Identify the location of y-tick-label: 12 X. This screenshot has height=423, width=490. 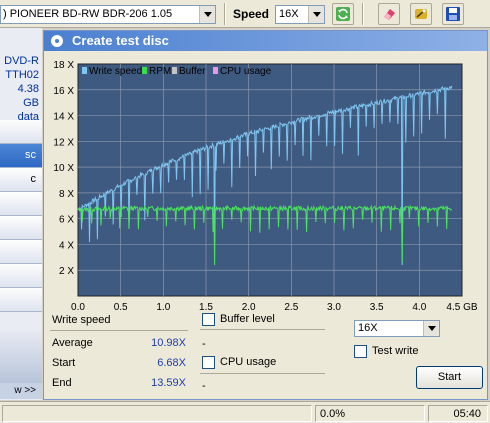
(63, 142).